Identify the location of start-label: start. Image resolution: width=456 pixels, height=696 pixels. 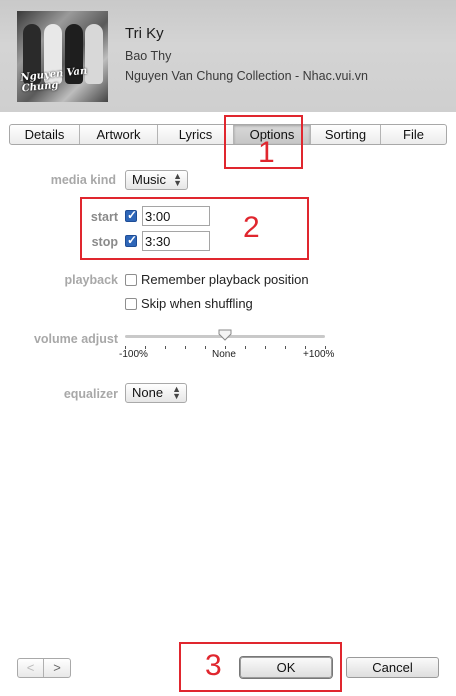
(104, 217).